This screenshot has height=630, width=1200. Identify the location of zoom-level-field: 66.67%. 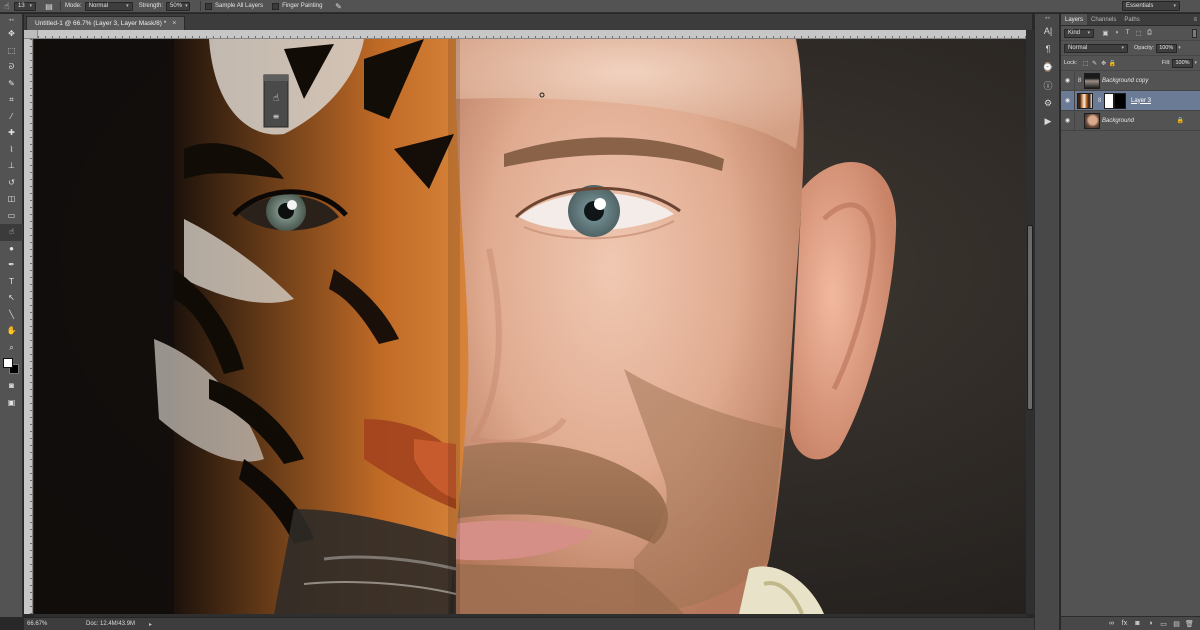
(41, 624).